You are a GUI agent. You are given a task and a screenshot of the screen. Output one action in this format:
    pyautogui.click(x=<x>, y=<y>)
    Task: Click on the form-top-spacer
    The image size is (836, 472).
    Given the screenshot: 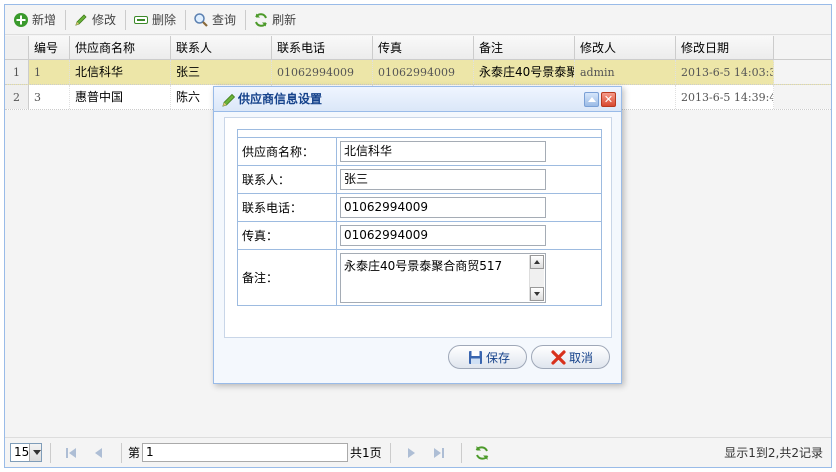 What is the action you would take?
    pyautogui.click(x=419, y=133)
    